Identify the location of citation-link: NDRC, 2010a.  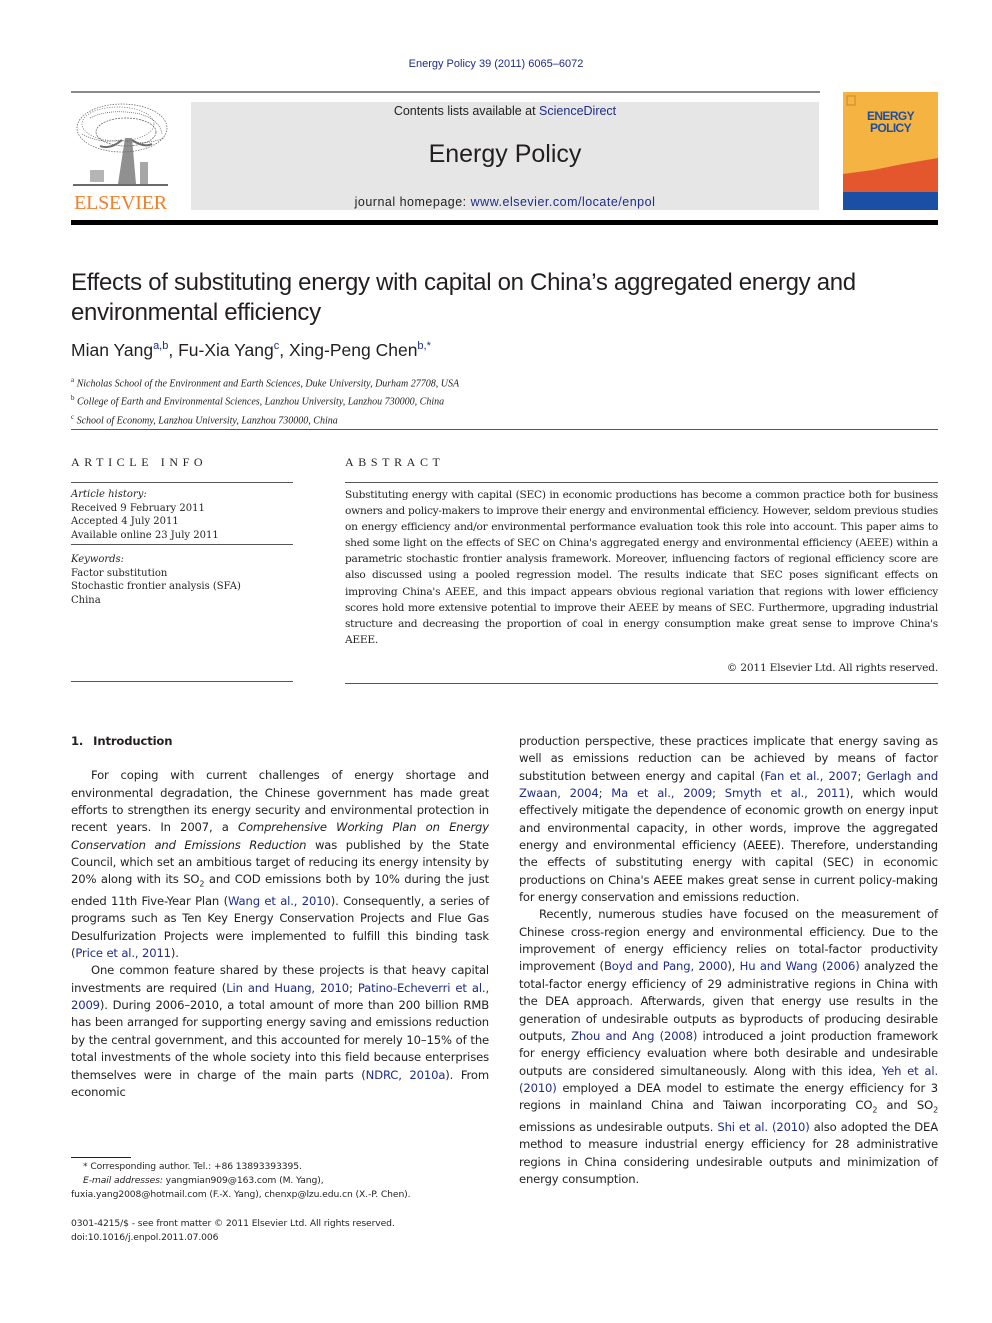
(406, 1075).